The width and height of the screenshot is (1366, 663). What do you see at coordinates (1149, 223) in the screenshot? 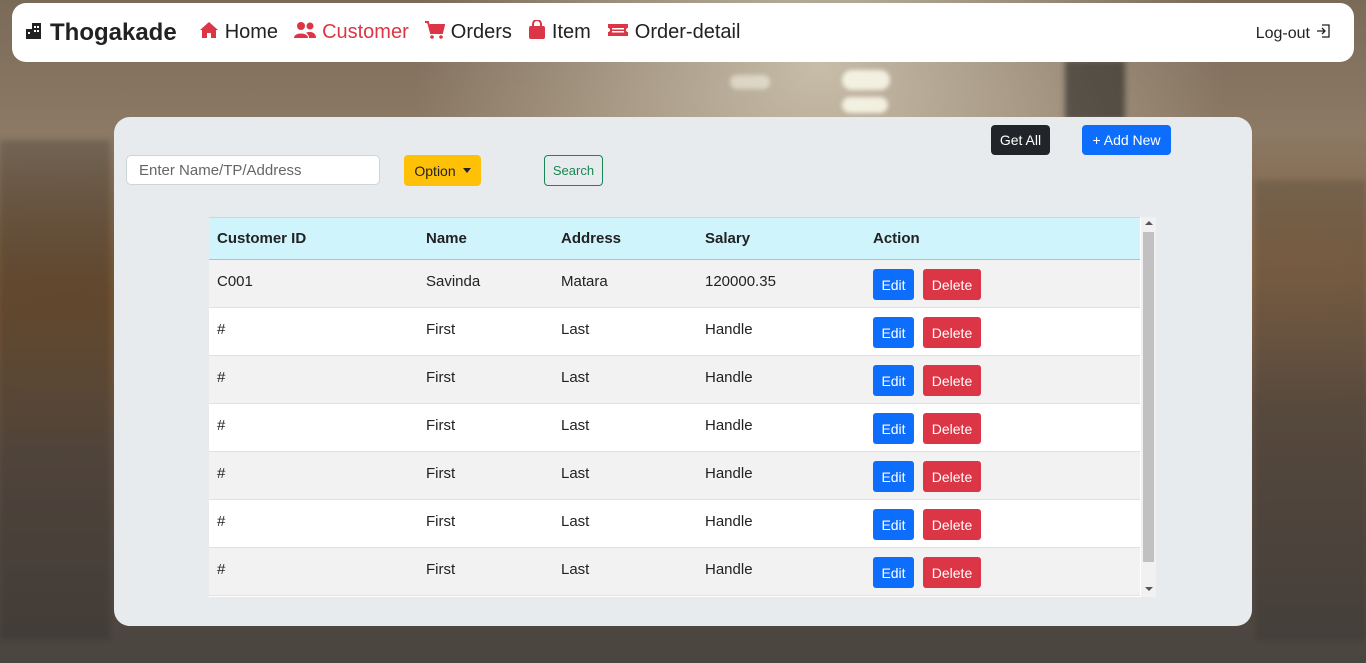
I see `scroll-up-arrow-icon` at bounding box center [1149, 223].